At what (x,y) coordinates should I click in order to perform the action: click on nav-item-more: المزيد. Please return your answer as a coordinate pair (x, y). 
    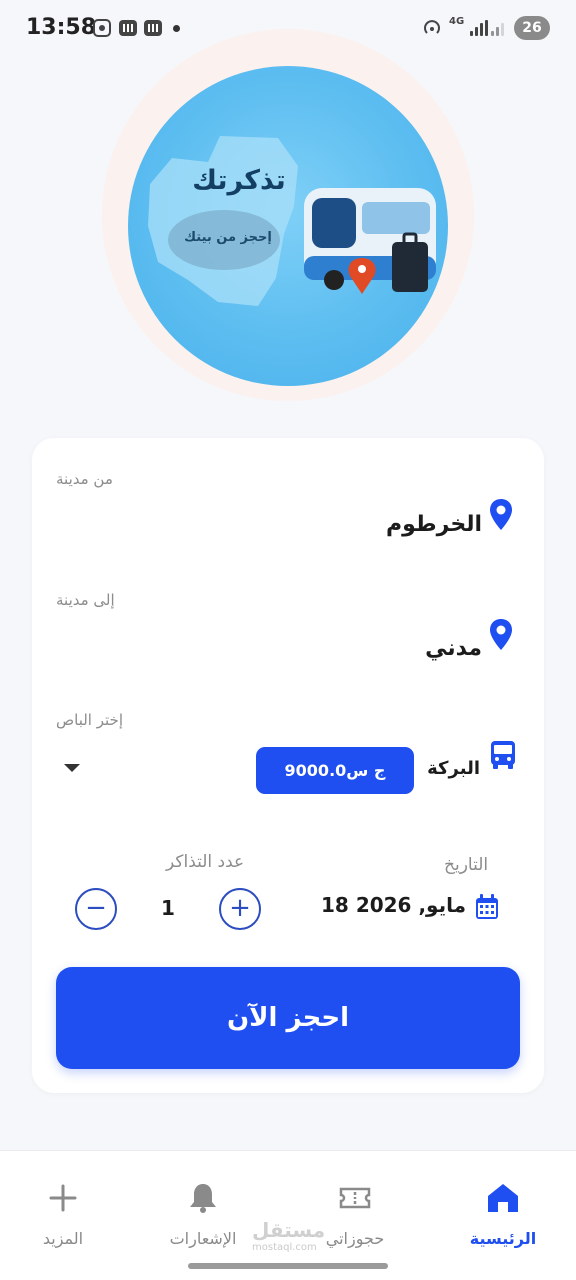
    Looking at the image, I should click on (64, 1206).